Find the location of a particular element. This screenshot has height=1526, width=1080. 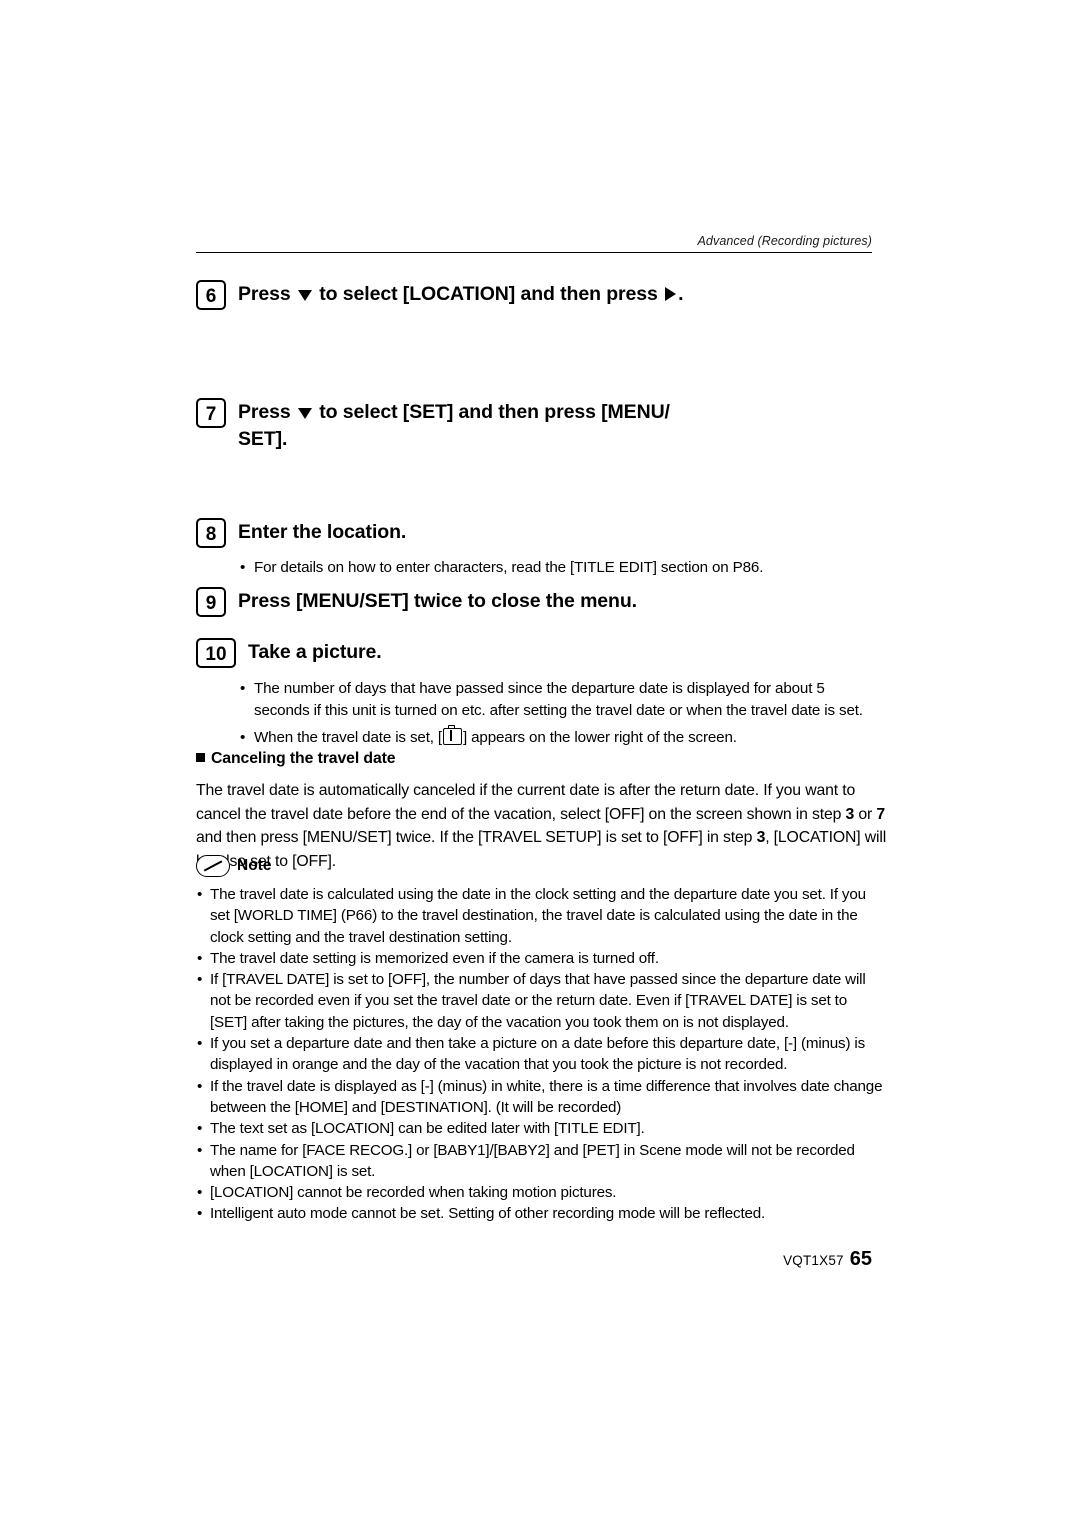

step-7-title-pre: Press is located at coordinates (267, 412).